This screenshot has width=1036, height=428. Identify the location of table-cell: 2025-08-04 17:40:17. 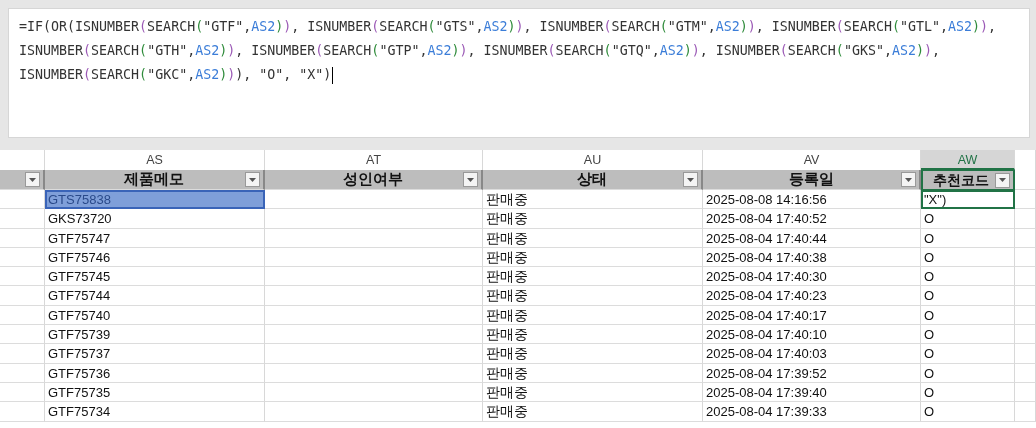
(812, 315).